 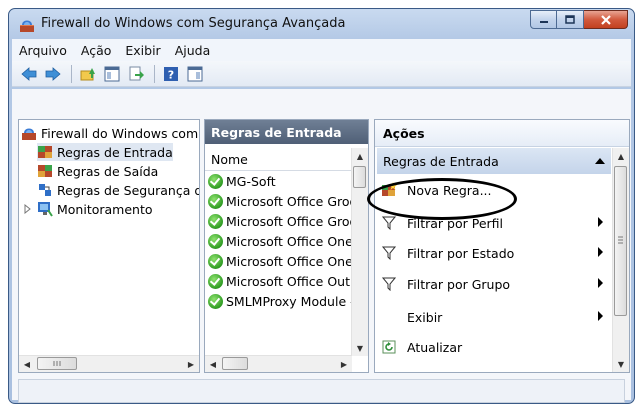 What do you see at coordinates (45, 171) in the screenshot?
I see `outbound-rules-icon` at bounding box center [45, 171].